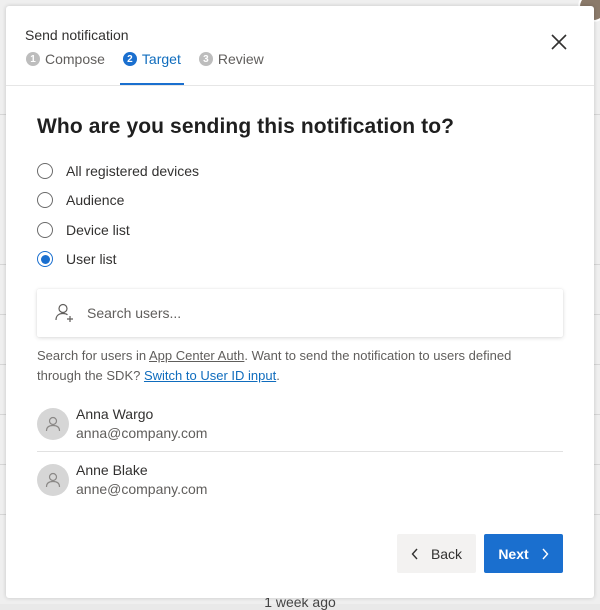 Image resolution: width=600 pixels, height=610 pixels. Describe the element at coordinates (129, 59) in the screenshot. I see `step-number: 2` at that location.